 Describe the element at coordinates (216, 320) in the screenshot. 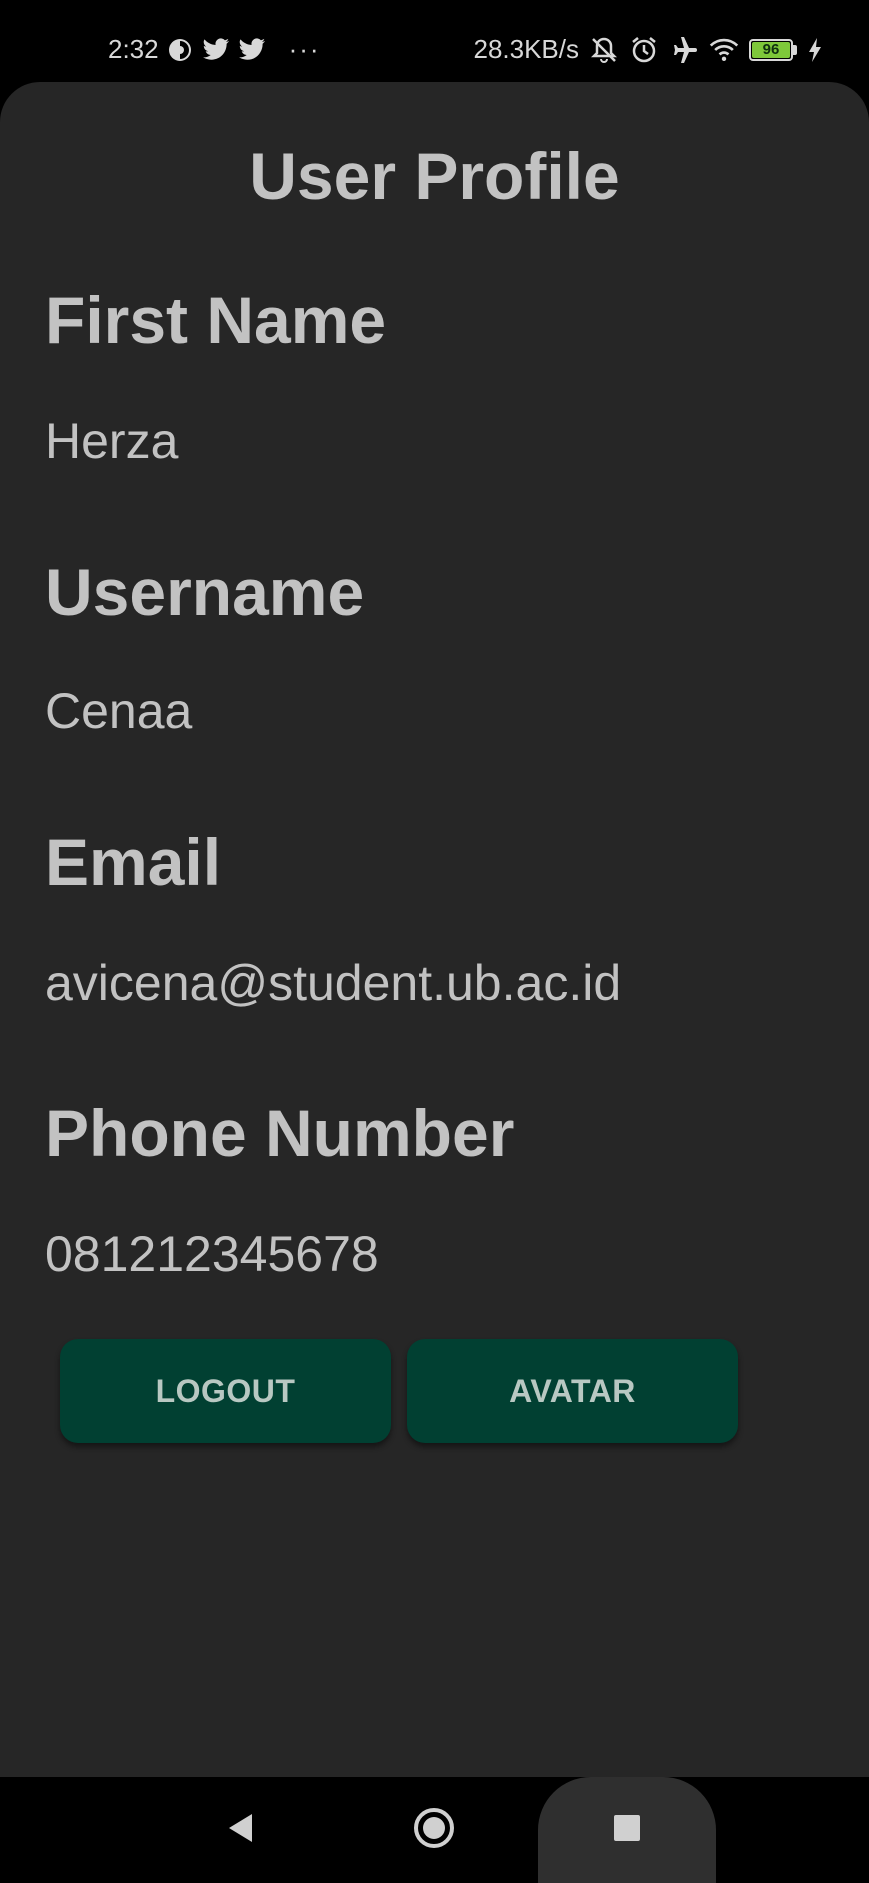

I see `first-name-label: First Name` at that location.